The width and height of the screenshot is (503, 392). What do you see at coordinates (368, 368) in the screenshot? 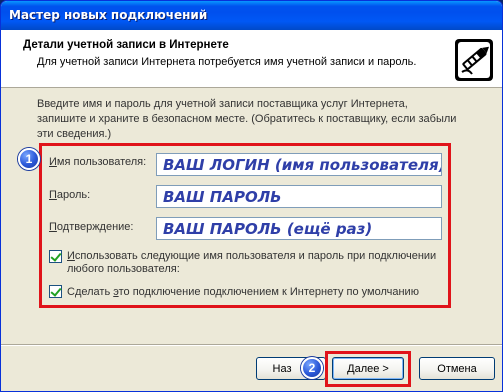
I see `next-button: Далее >` at bounding box center [368, 368].